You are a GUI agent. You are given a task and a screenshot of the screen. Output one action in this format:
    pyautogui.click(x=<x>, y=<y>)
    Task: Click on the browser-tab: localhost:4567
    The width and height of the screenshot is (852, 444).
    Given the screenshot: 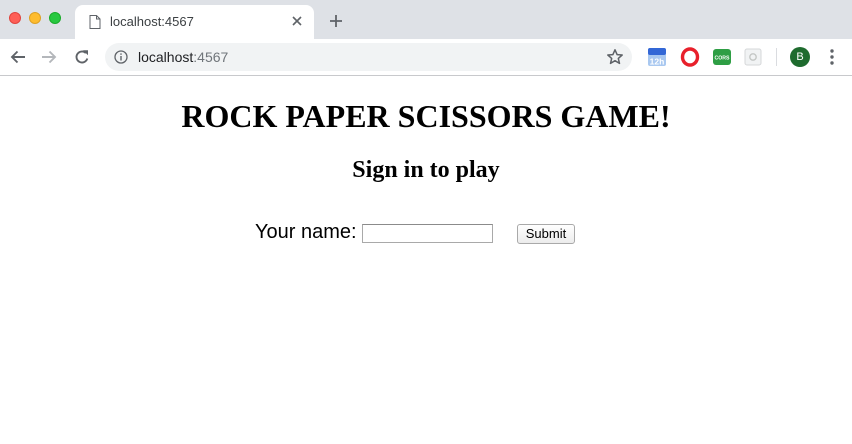 What is the action you would take?
    pyautogui.click(x=194, y=22)
    